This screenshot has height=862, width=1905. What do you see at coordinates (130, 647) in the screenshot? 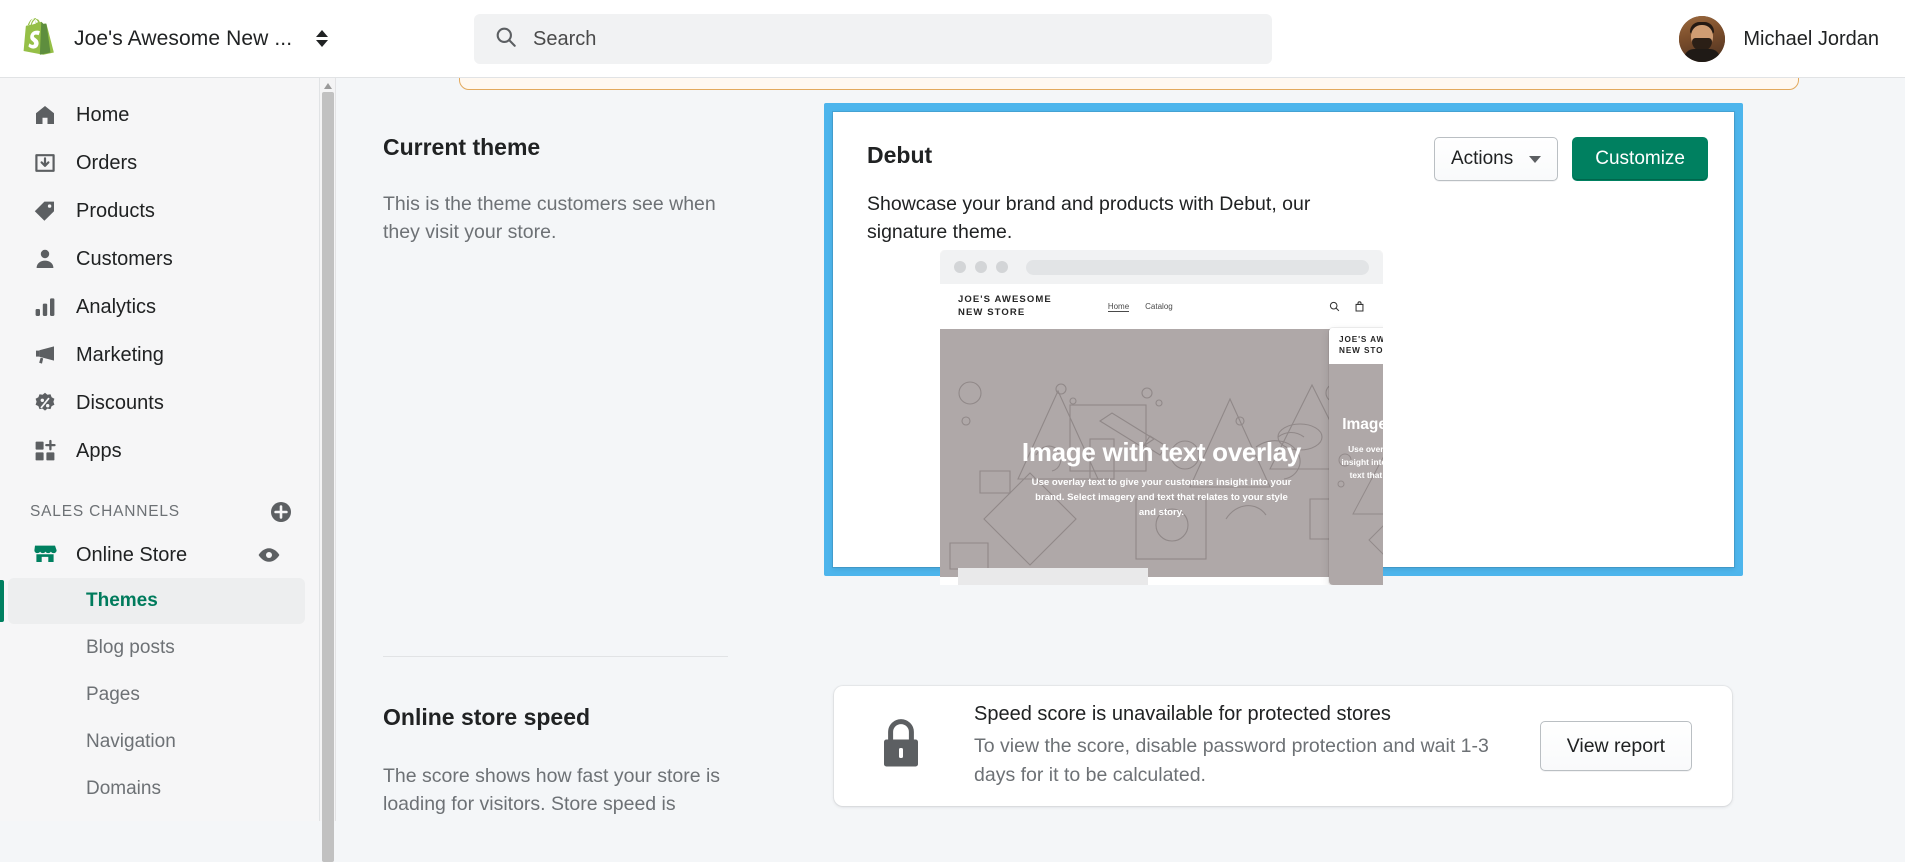
I see `sidebar-item-label: Blog posts` at bounding box center [130, 647].